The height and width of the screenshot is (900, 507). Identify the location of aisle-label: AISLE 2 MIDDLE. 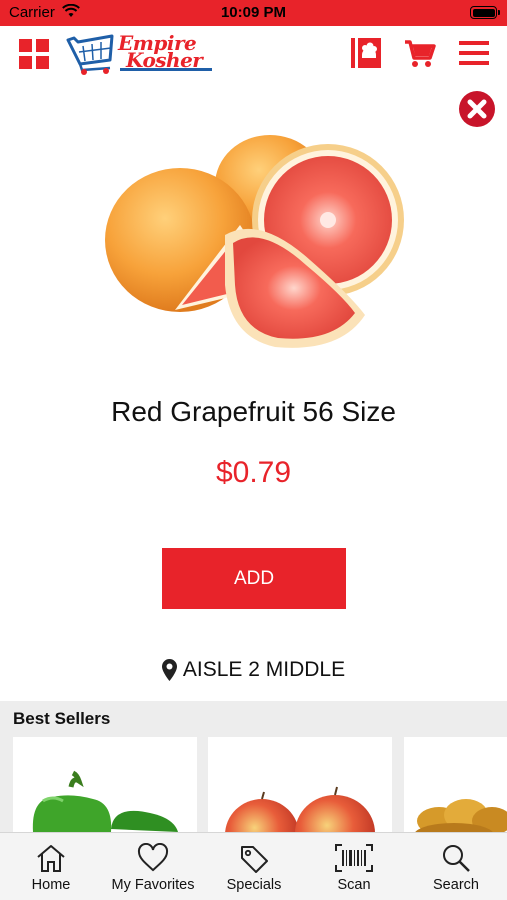
(264, 669).